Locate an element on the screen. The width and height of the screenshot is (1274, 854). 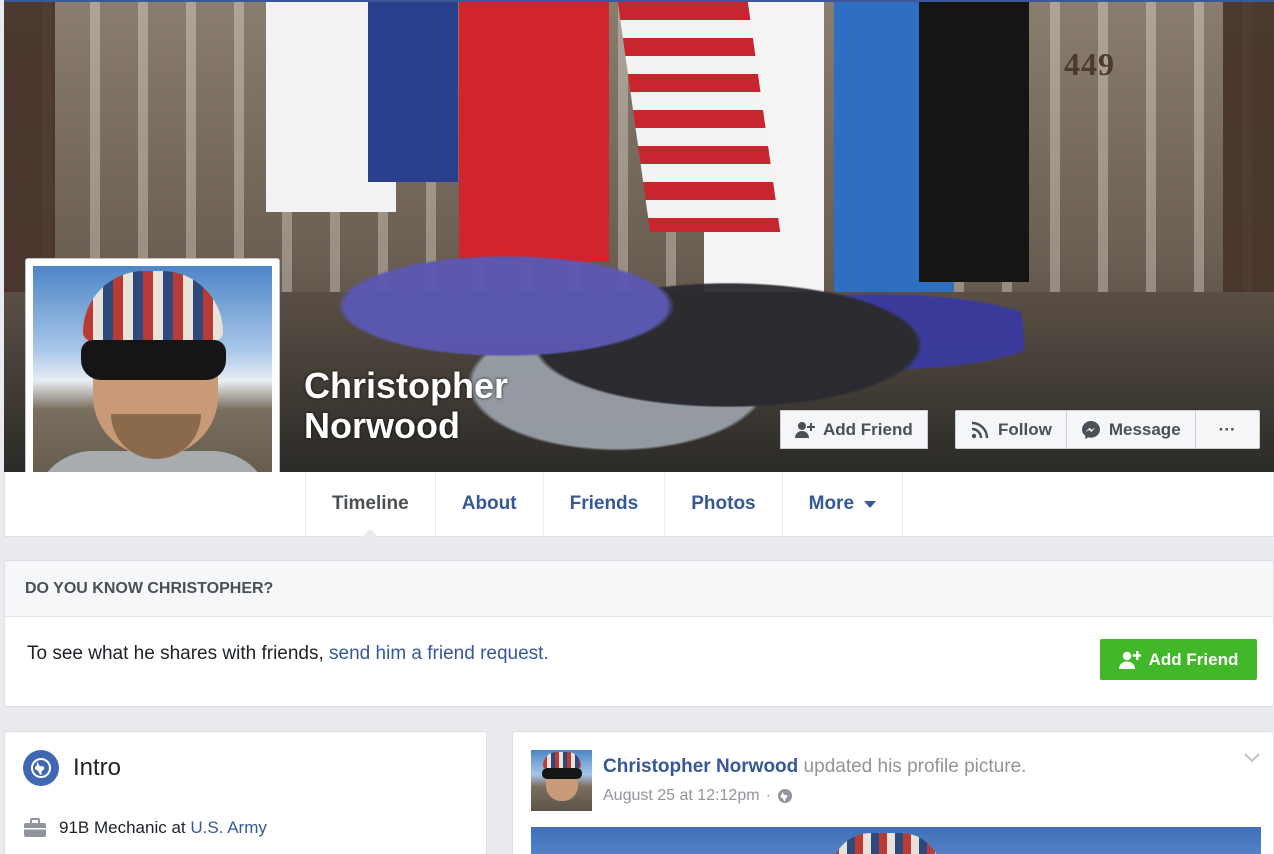
post-timestamp: August 25 at 12:12pm is located at coordinates (681, 796).